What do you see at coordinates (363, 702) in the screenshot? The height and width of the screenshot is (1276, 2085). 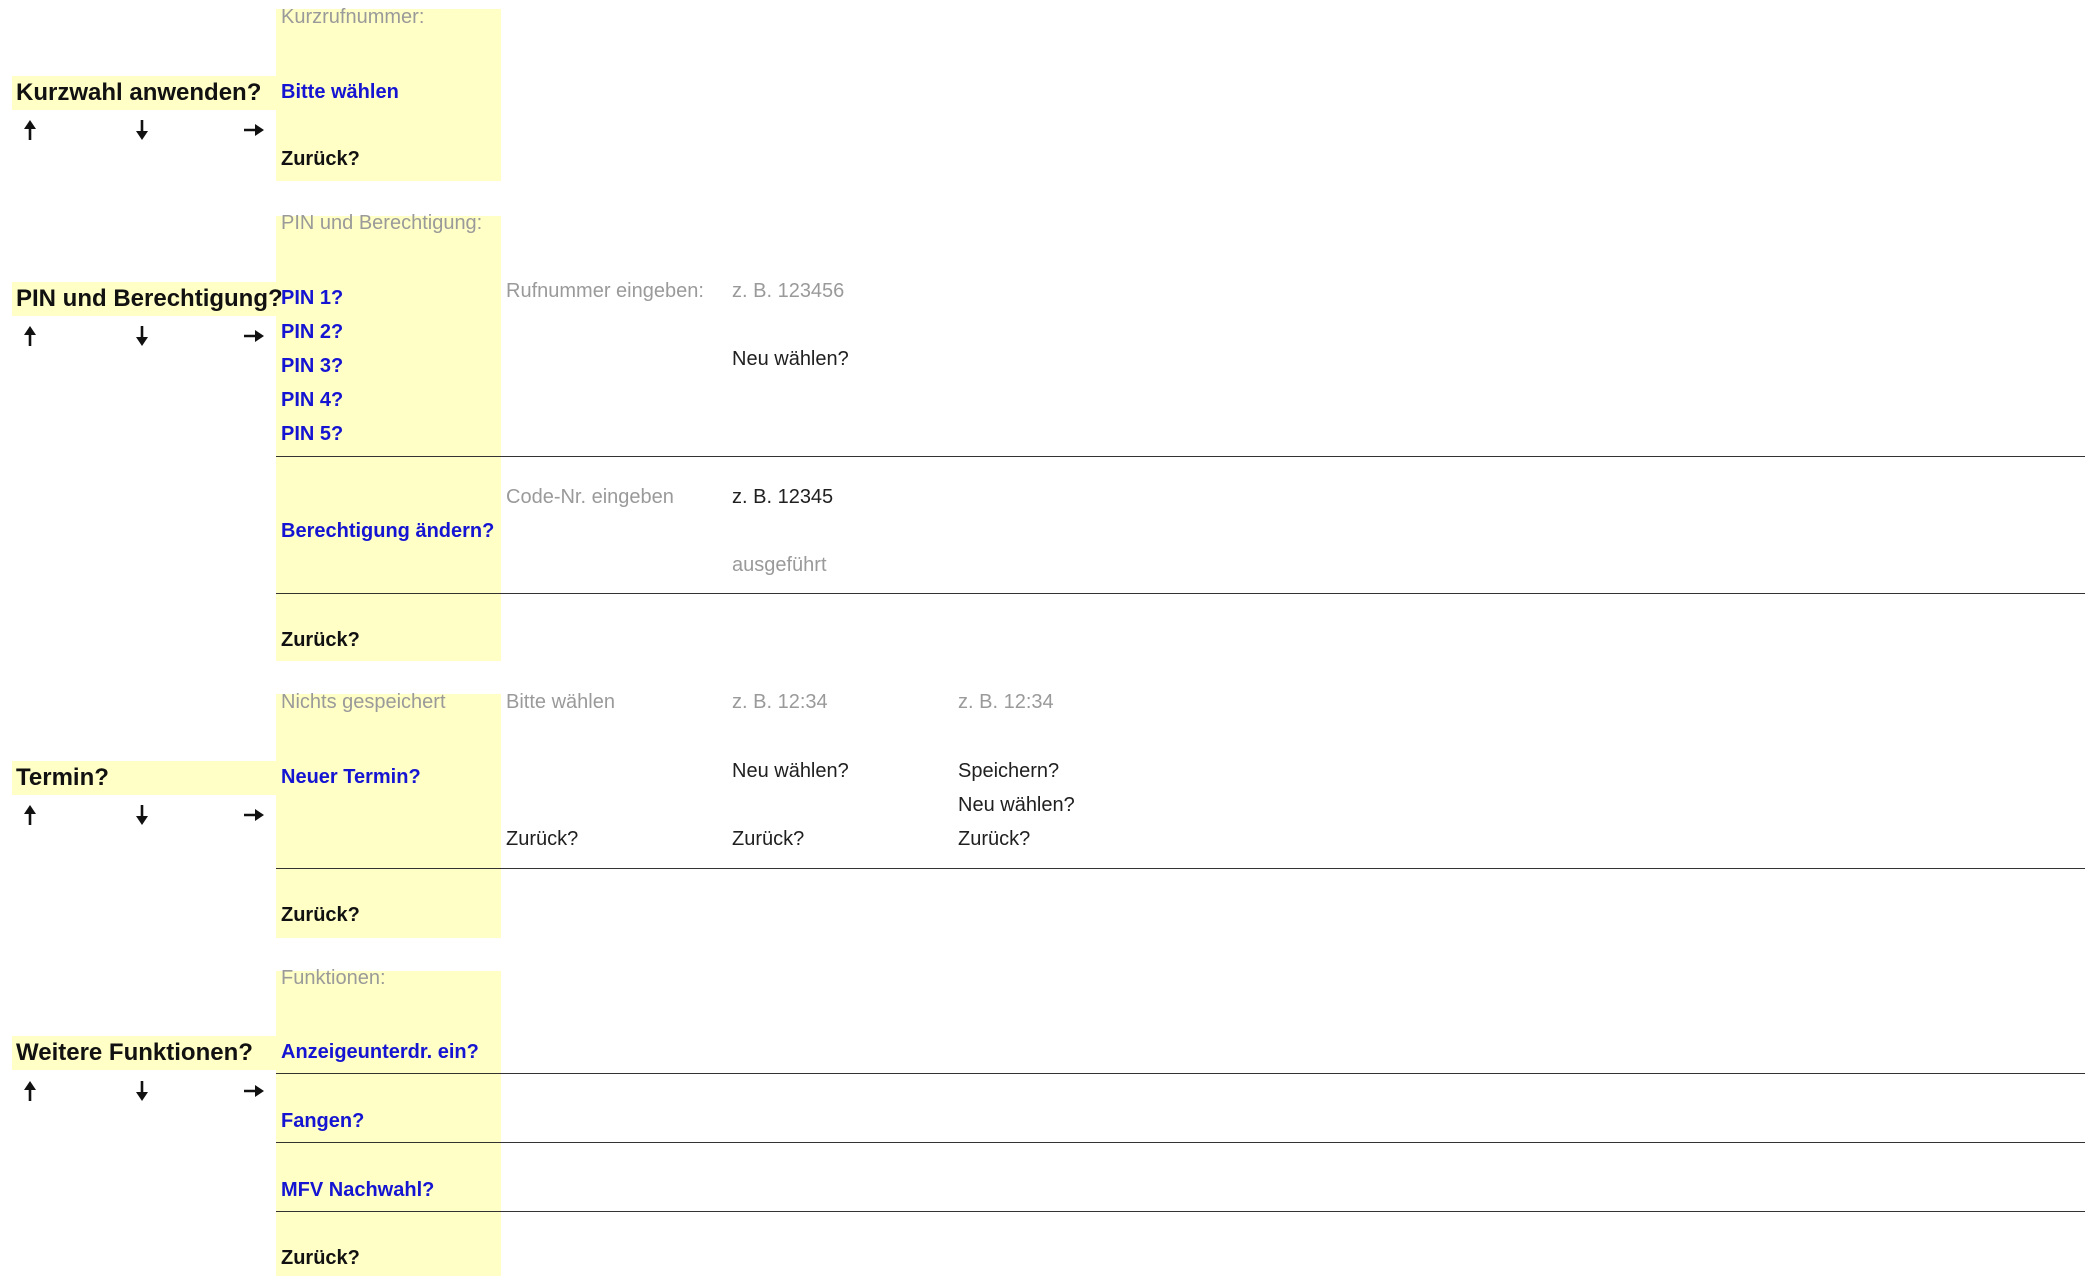 I see `termin-header: Nichts gespeichert` at bounding box center [363, 702].